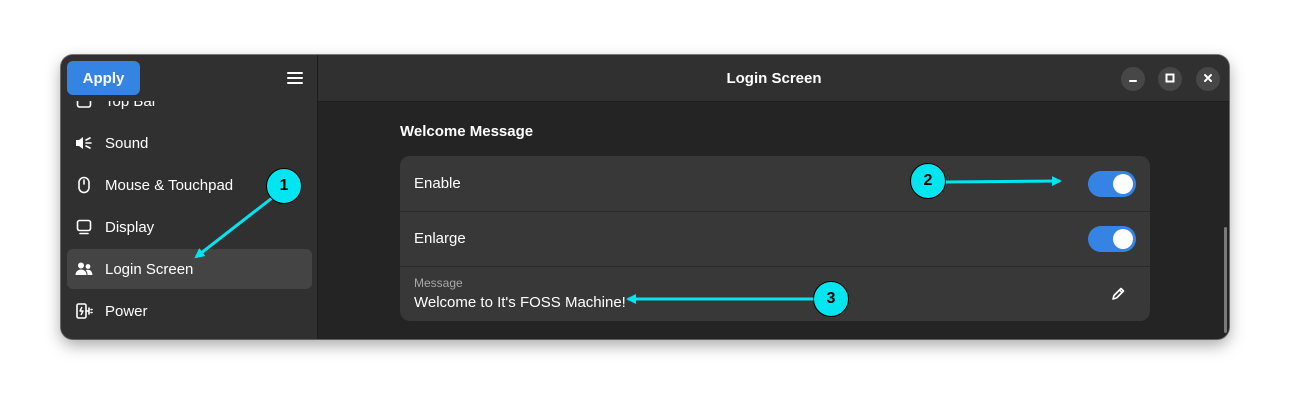 Image resolution: width=1291 pixels, height=407 pixels. I want to click on enable-row: Enable, so click(775, 184).